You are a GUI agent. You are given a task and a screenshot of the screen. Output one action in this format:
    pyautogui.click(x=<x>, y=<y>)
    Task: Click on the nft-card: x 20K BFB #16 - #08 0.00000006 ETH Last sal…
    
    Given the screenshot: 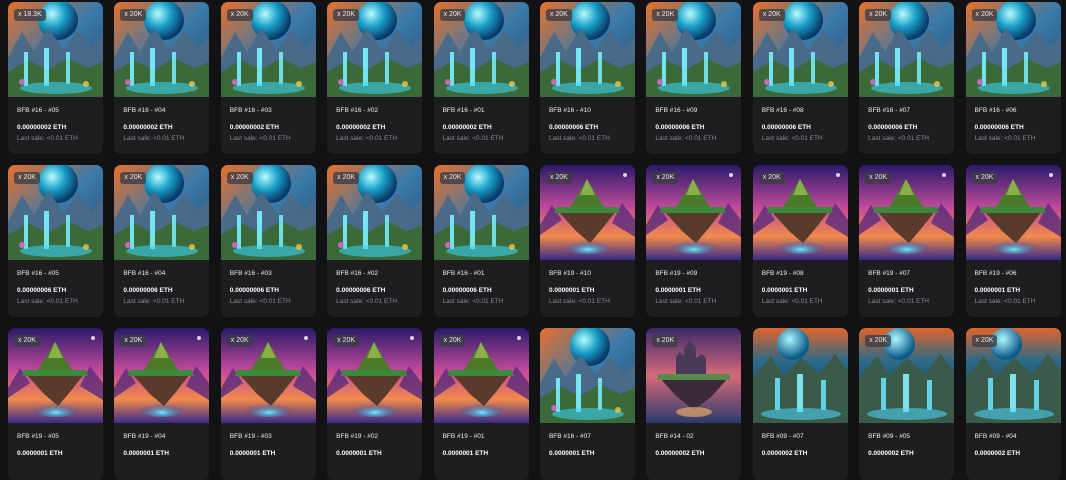 What is the action you would take?
    pyautogui.click(x=800, y=78)
    